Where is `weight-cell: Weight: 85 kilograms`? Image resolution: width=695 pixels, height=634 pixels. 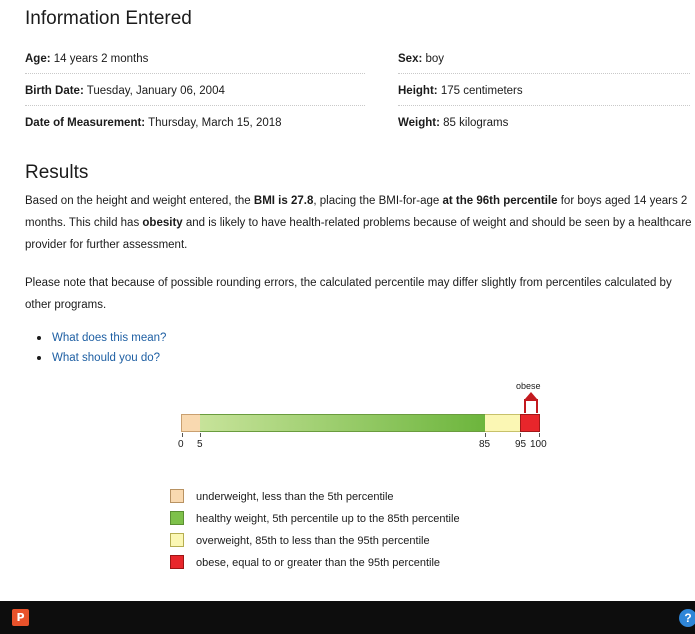
weight-cell: Weight: 85 kilograms is located at coordinates (453, 123).